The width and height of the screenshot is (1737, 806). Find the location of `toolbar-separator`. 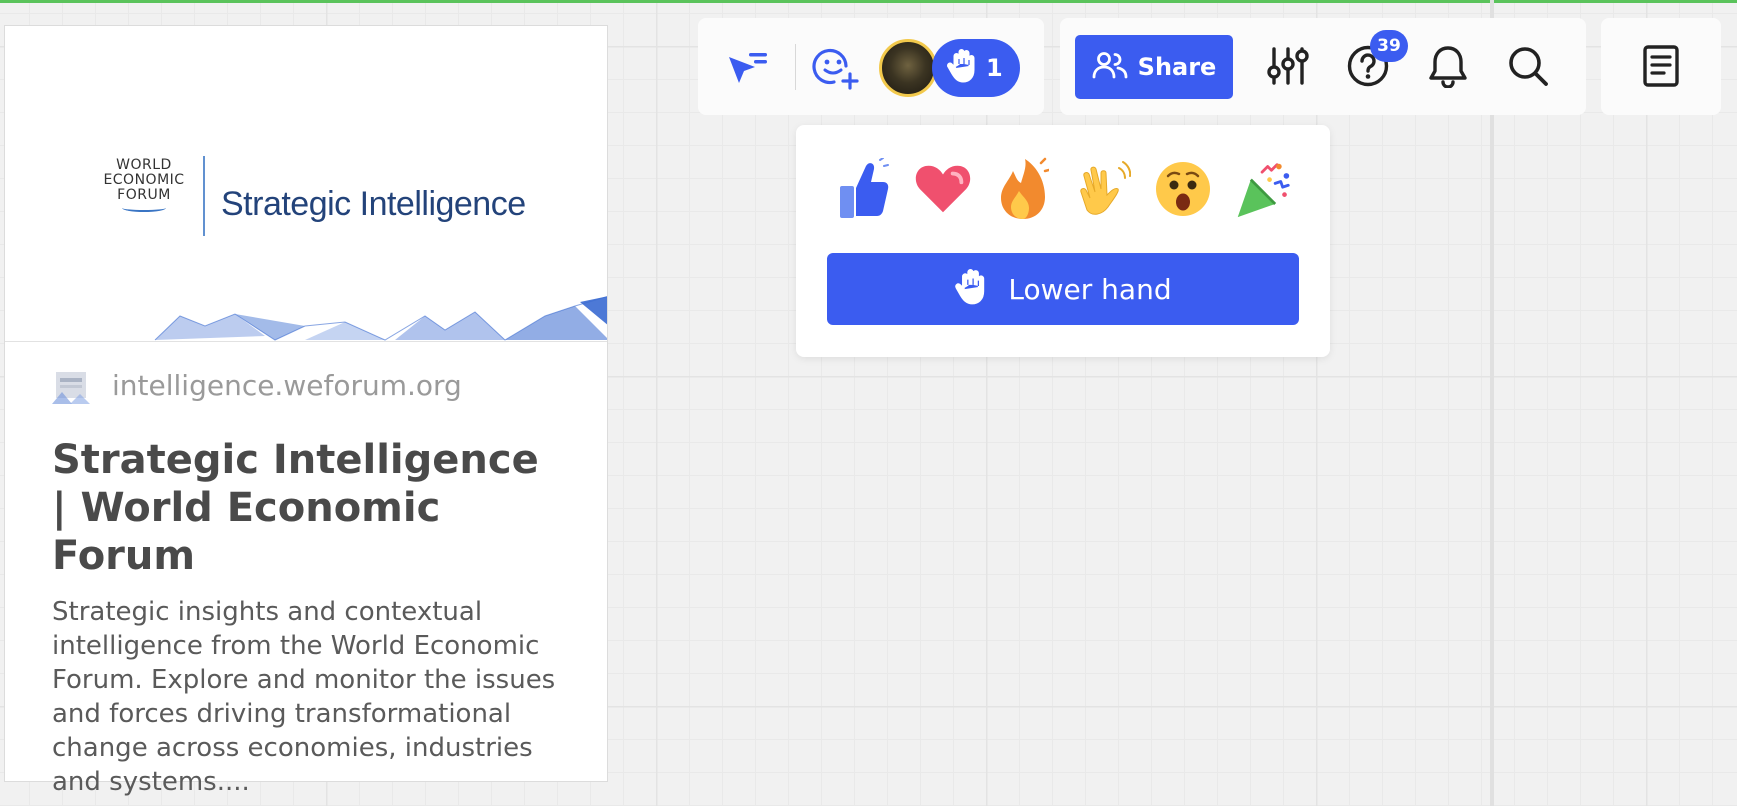

toolbar-separator is located at coordinates (795, 67).